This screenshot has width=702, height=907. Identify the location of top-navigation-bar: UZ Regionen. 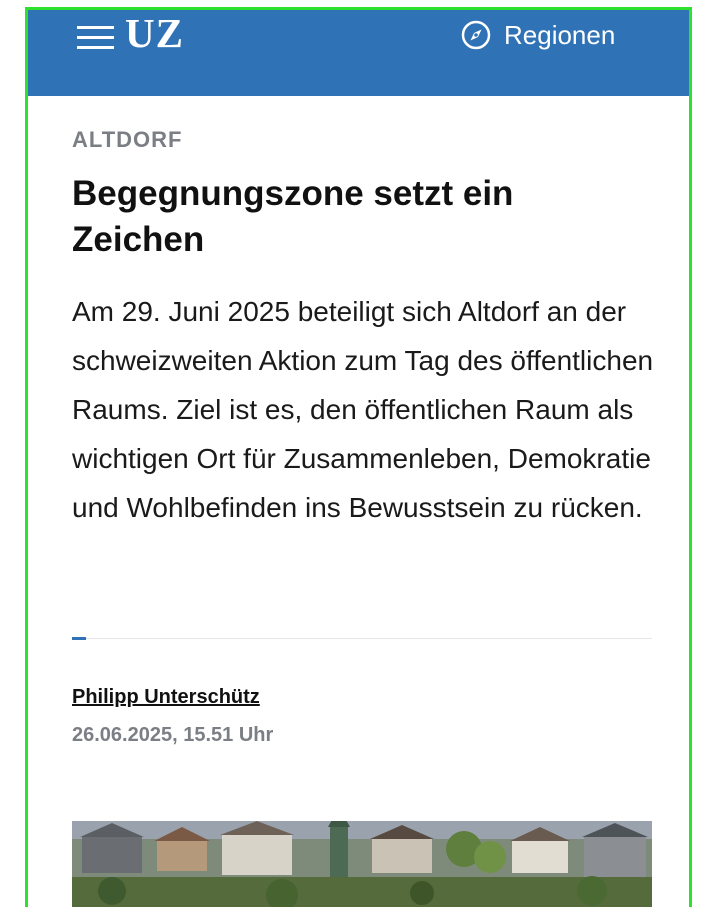
(358, 53).